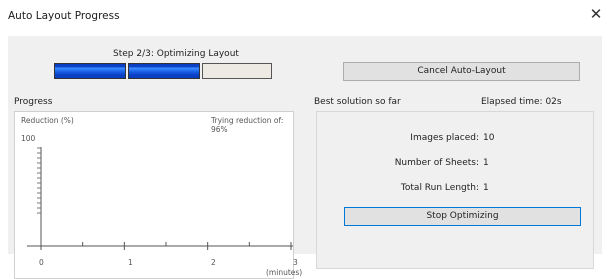 This screenshot has width=610, height=279. I want to click on best-solution-section-label: Best solution so far, so click(357, 102).